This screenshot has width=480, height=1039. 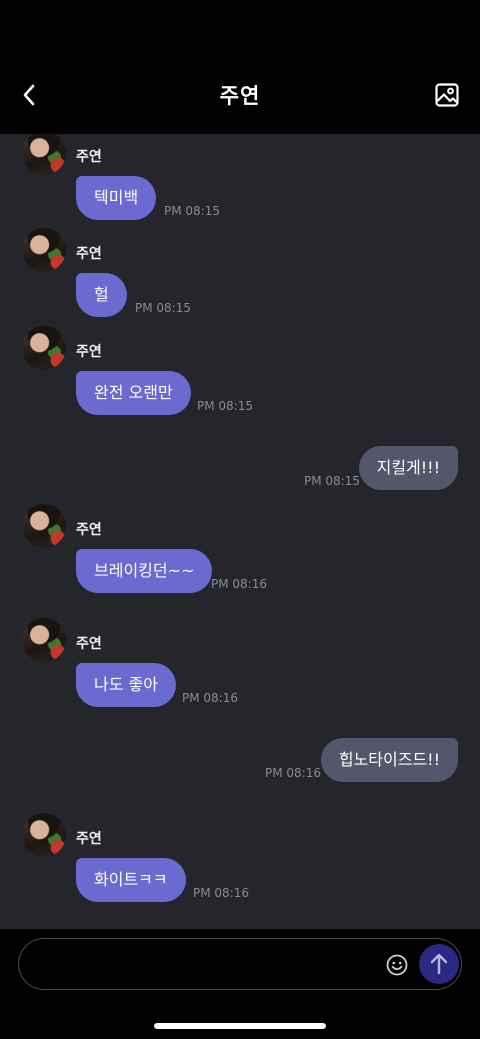 I want to click on message-bubble: 헐, so click(x=101, y=295).